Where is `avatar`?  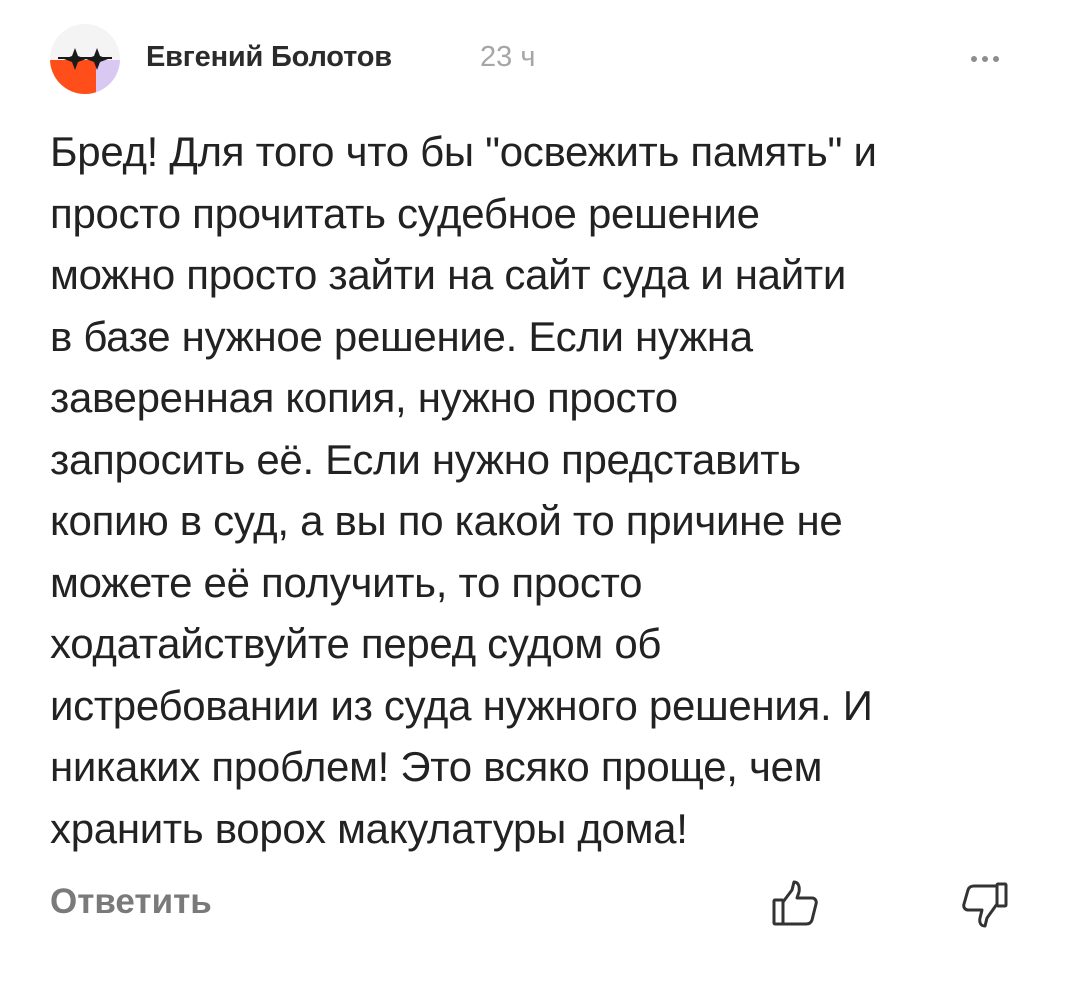
avatar is located at coordinates (85, 59).